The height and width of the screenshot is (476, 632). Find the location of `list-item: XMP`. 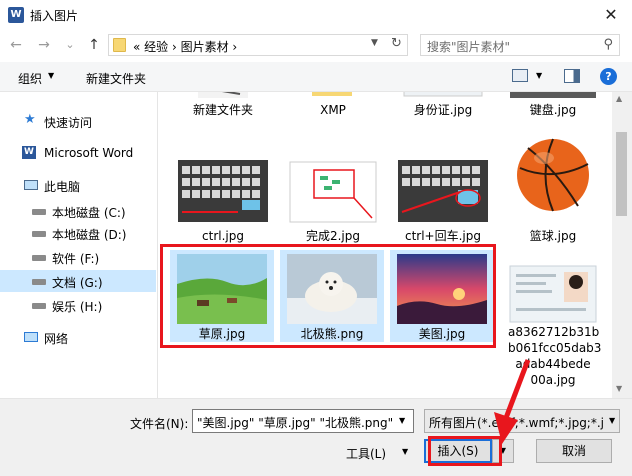

list-item: XMP is located at coordinates (333, 108).